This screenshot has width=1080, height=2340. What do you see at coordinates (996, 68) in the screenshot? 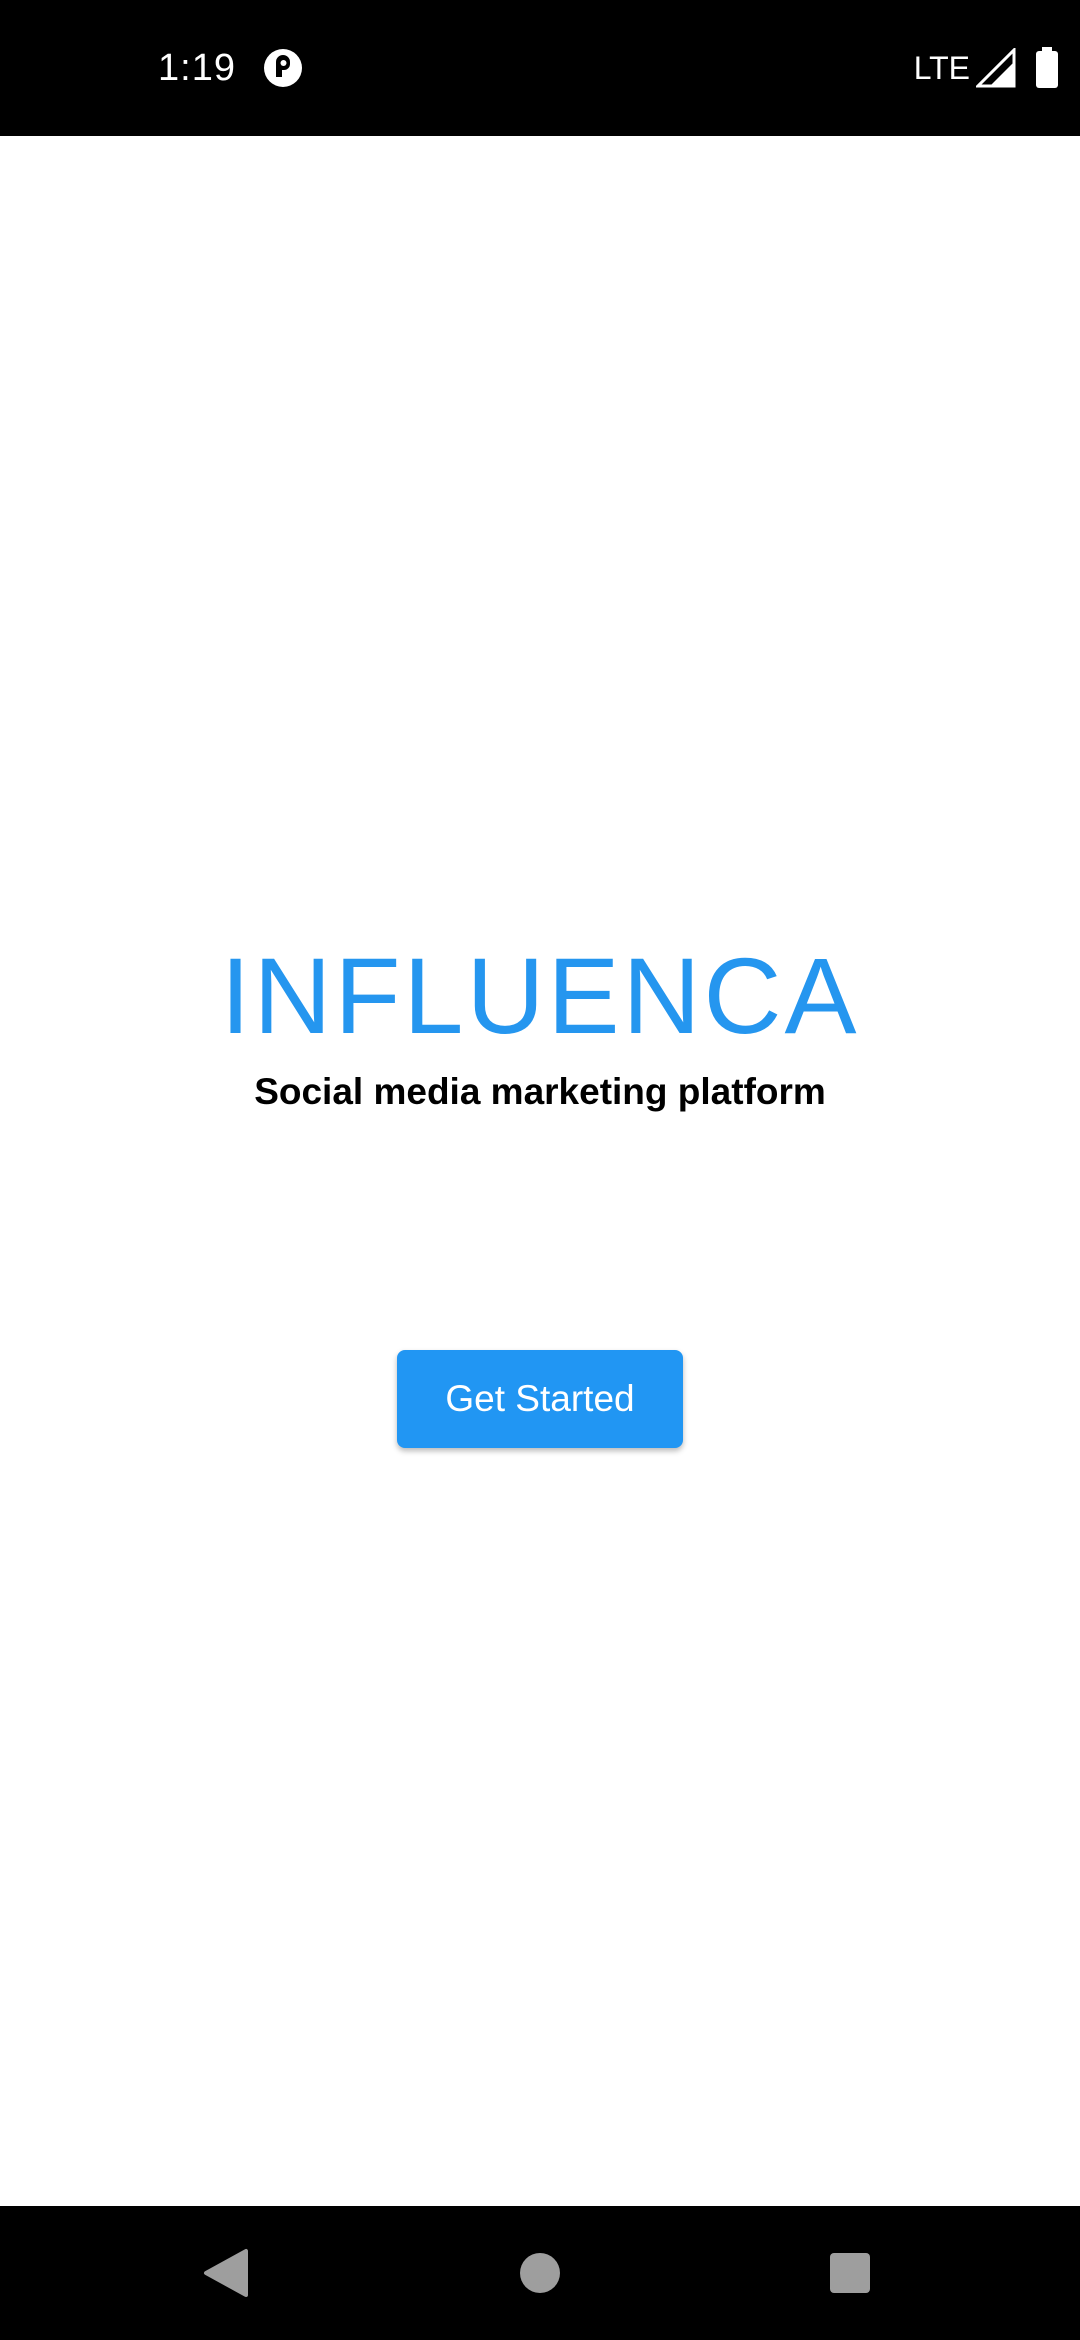
I see `signal-icon` at bounding box center [996, 68].